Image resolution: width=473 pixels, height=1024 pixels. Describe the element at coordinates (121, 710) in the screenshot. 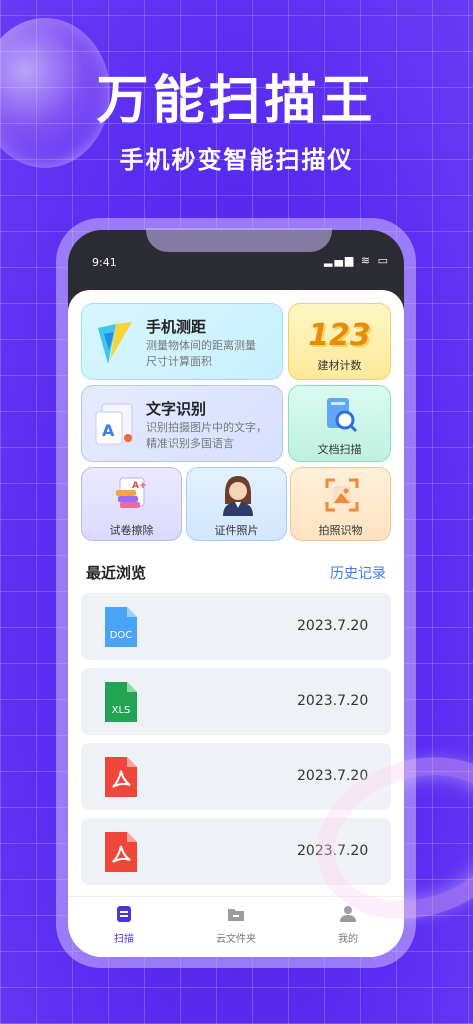

I see `file-type-label: XLS` at that location.